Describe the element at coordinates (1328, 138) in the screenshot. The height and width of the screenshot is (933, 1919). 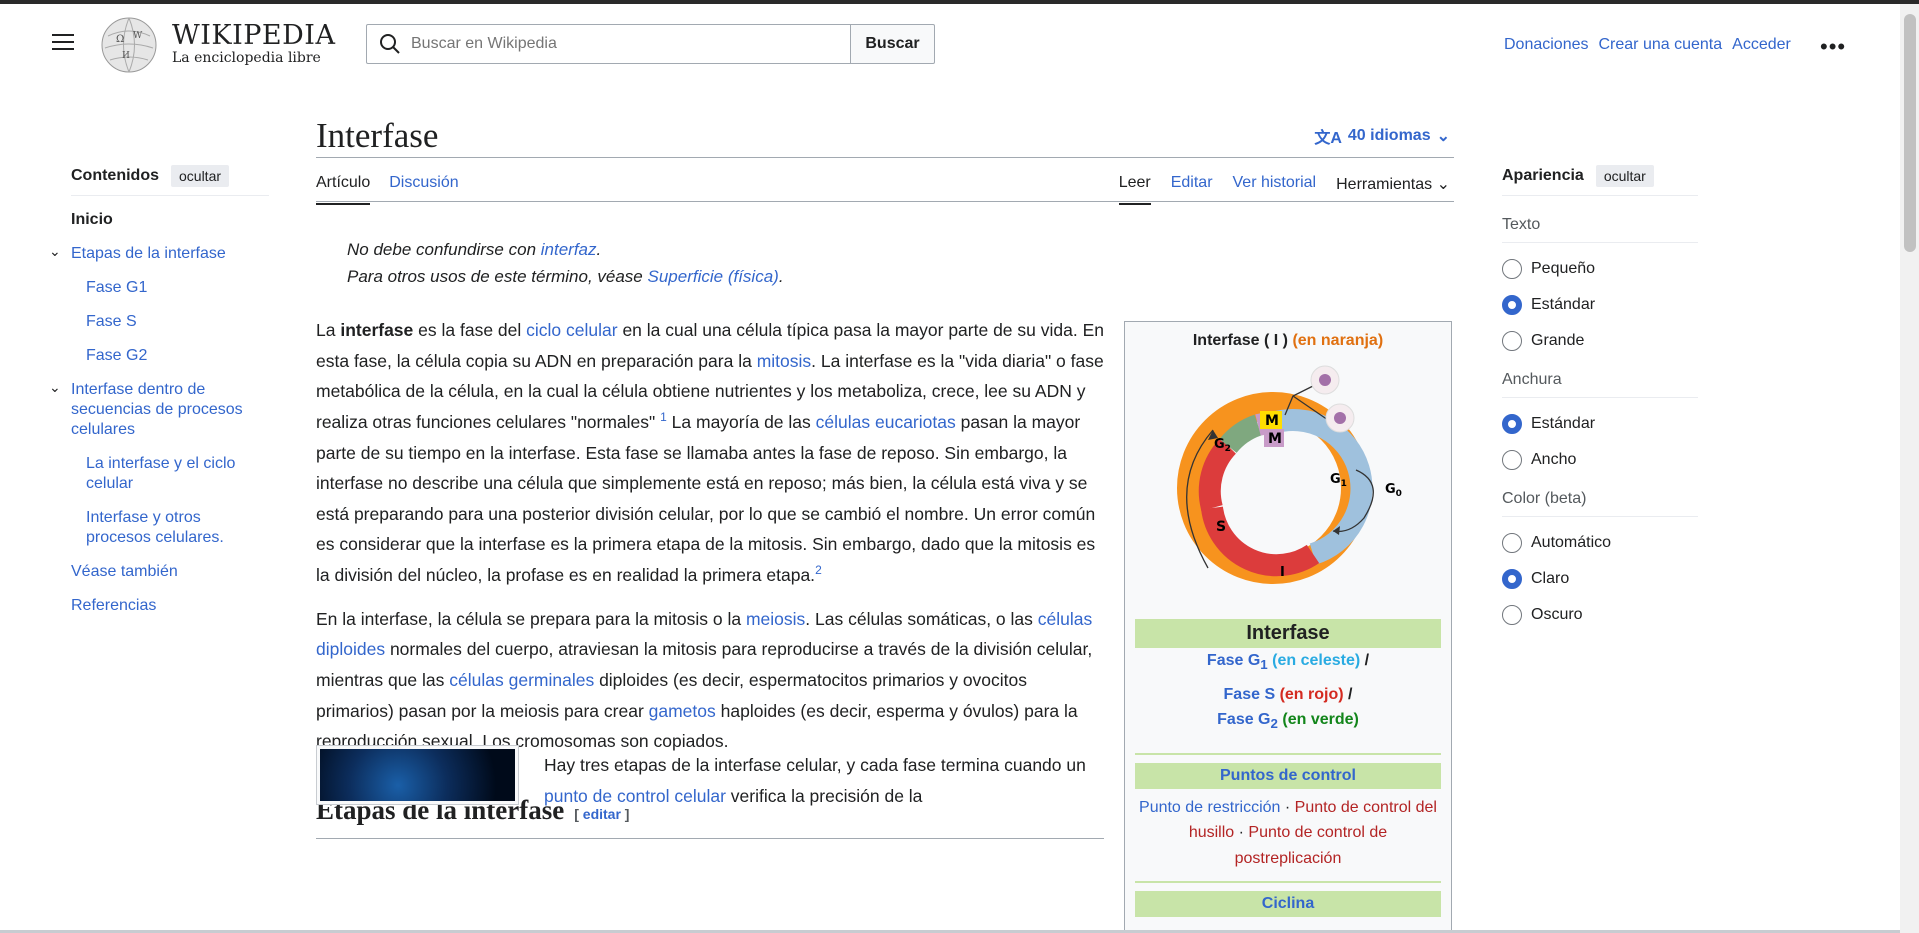
I see `translate-icon: 文A` at that location.